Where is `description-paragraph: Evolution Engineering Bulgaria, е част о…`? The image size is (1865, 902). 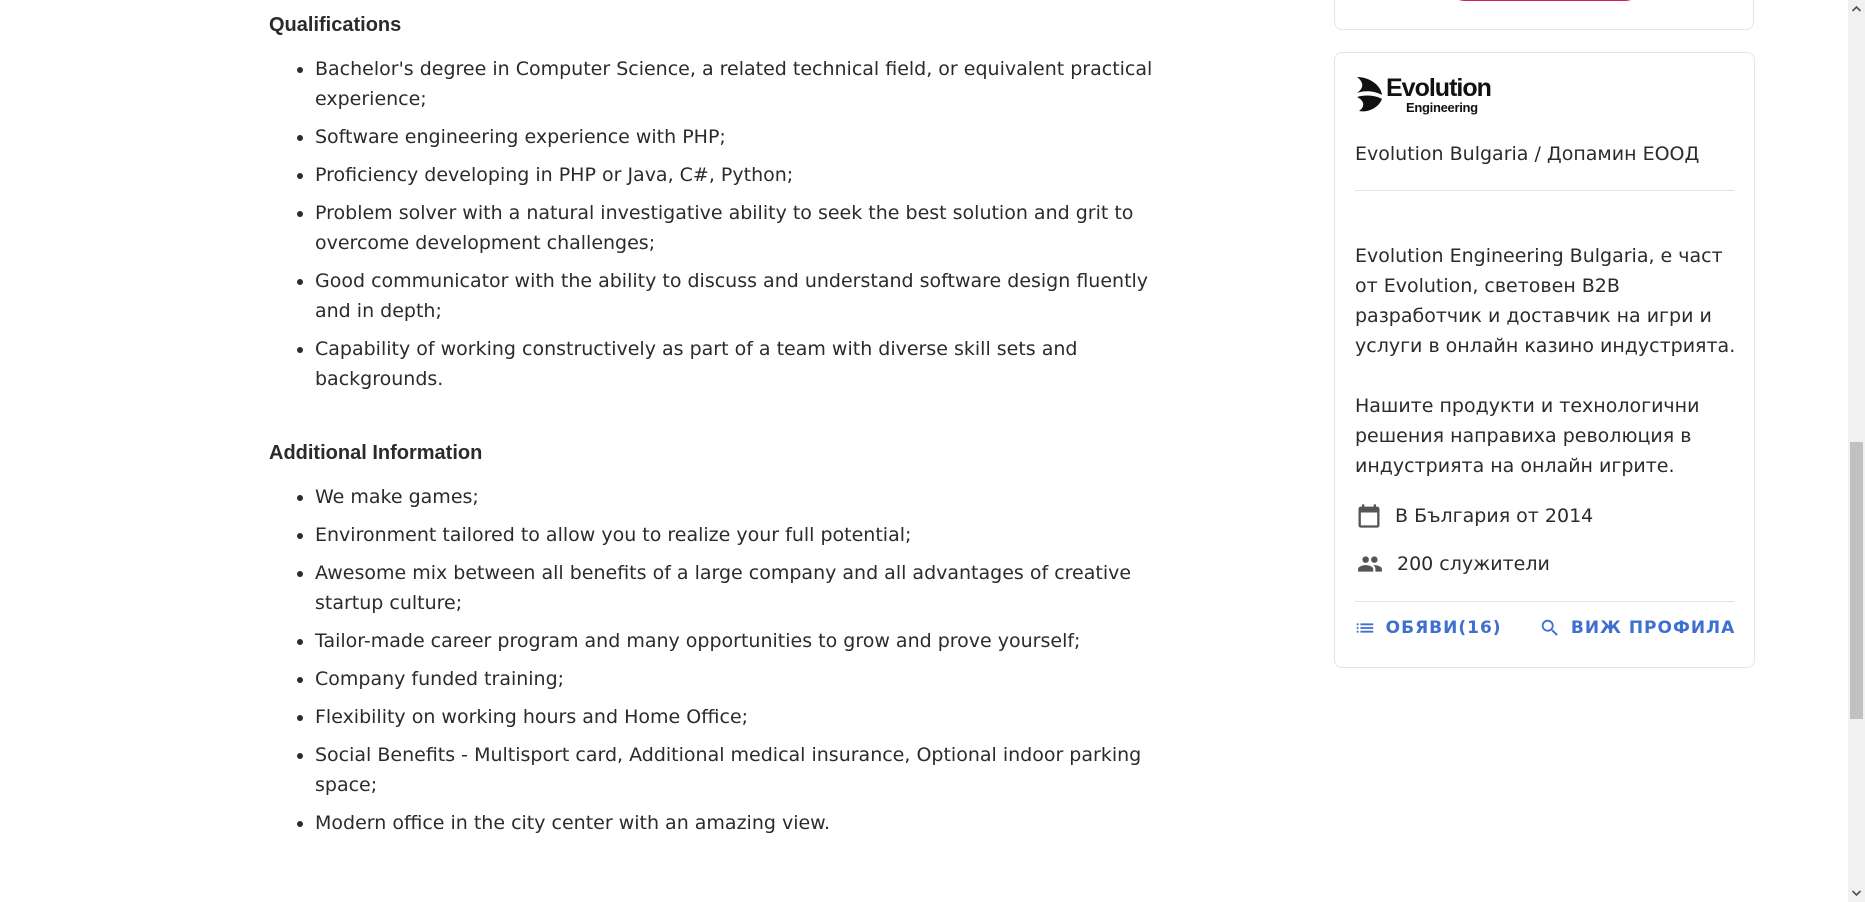
description-paragraph: Evolution Engineering Bulgaria, е част о… is located at coordinates (1545, 301).